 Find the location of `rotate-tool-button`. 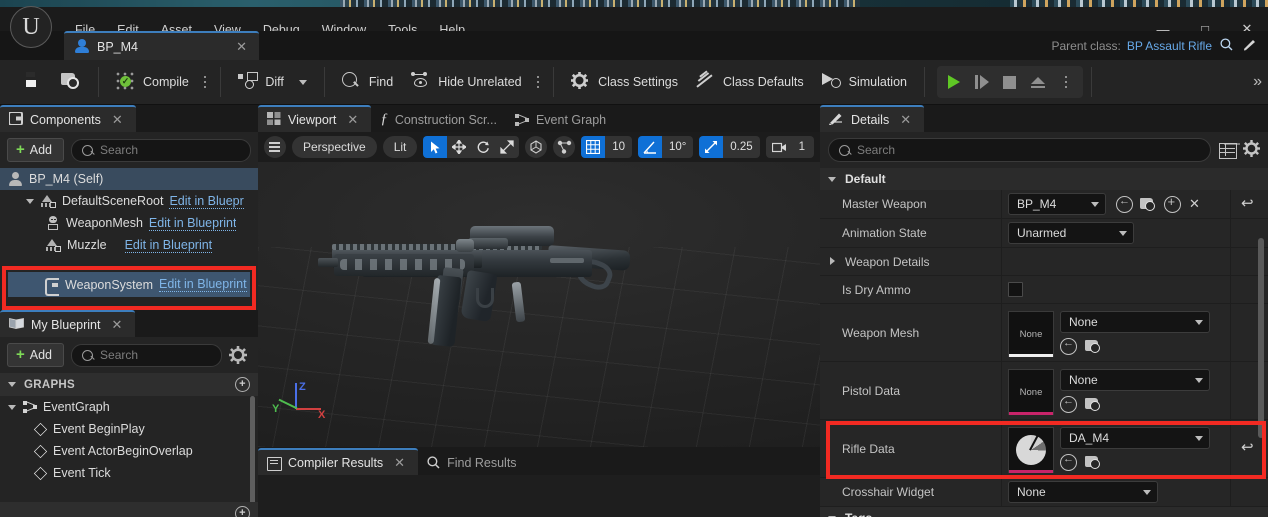

rotate-tool-button is located at coordinates (483, 147).